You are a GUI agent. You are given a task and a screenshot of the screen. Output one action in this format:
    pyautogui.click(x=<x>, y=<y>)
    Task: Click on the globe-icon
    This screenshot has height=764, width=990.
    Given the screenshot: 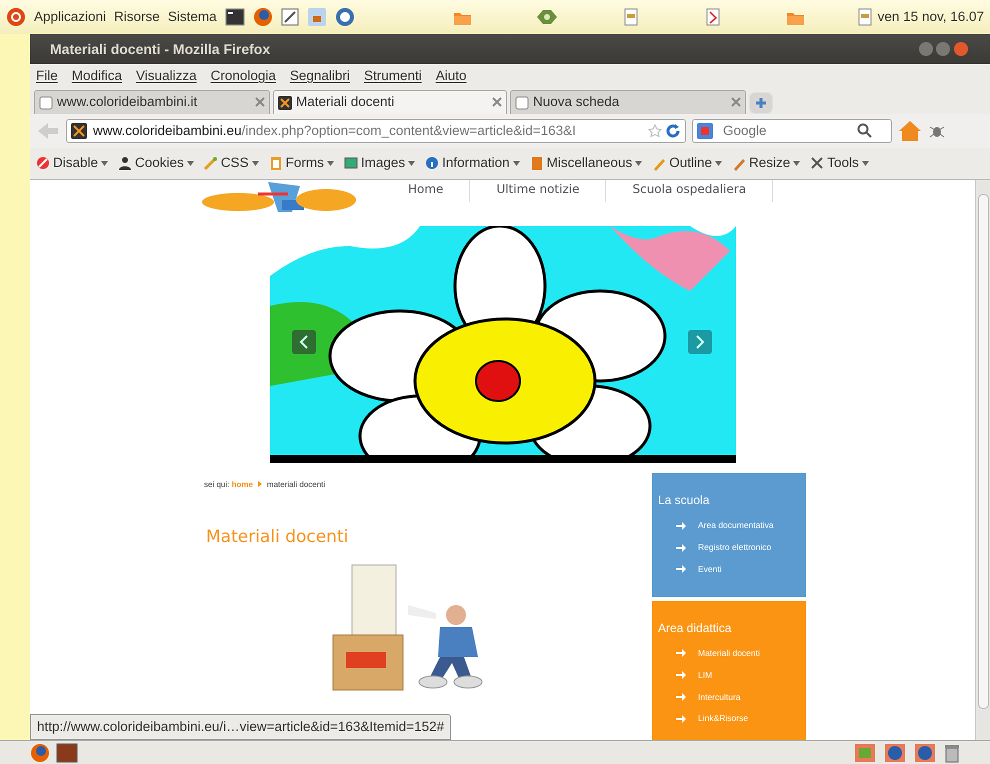 What is the action you would take?
    pyautogui.click(x=344, y=17)
    